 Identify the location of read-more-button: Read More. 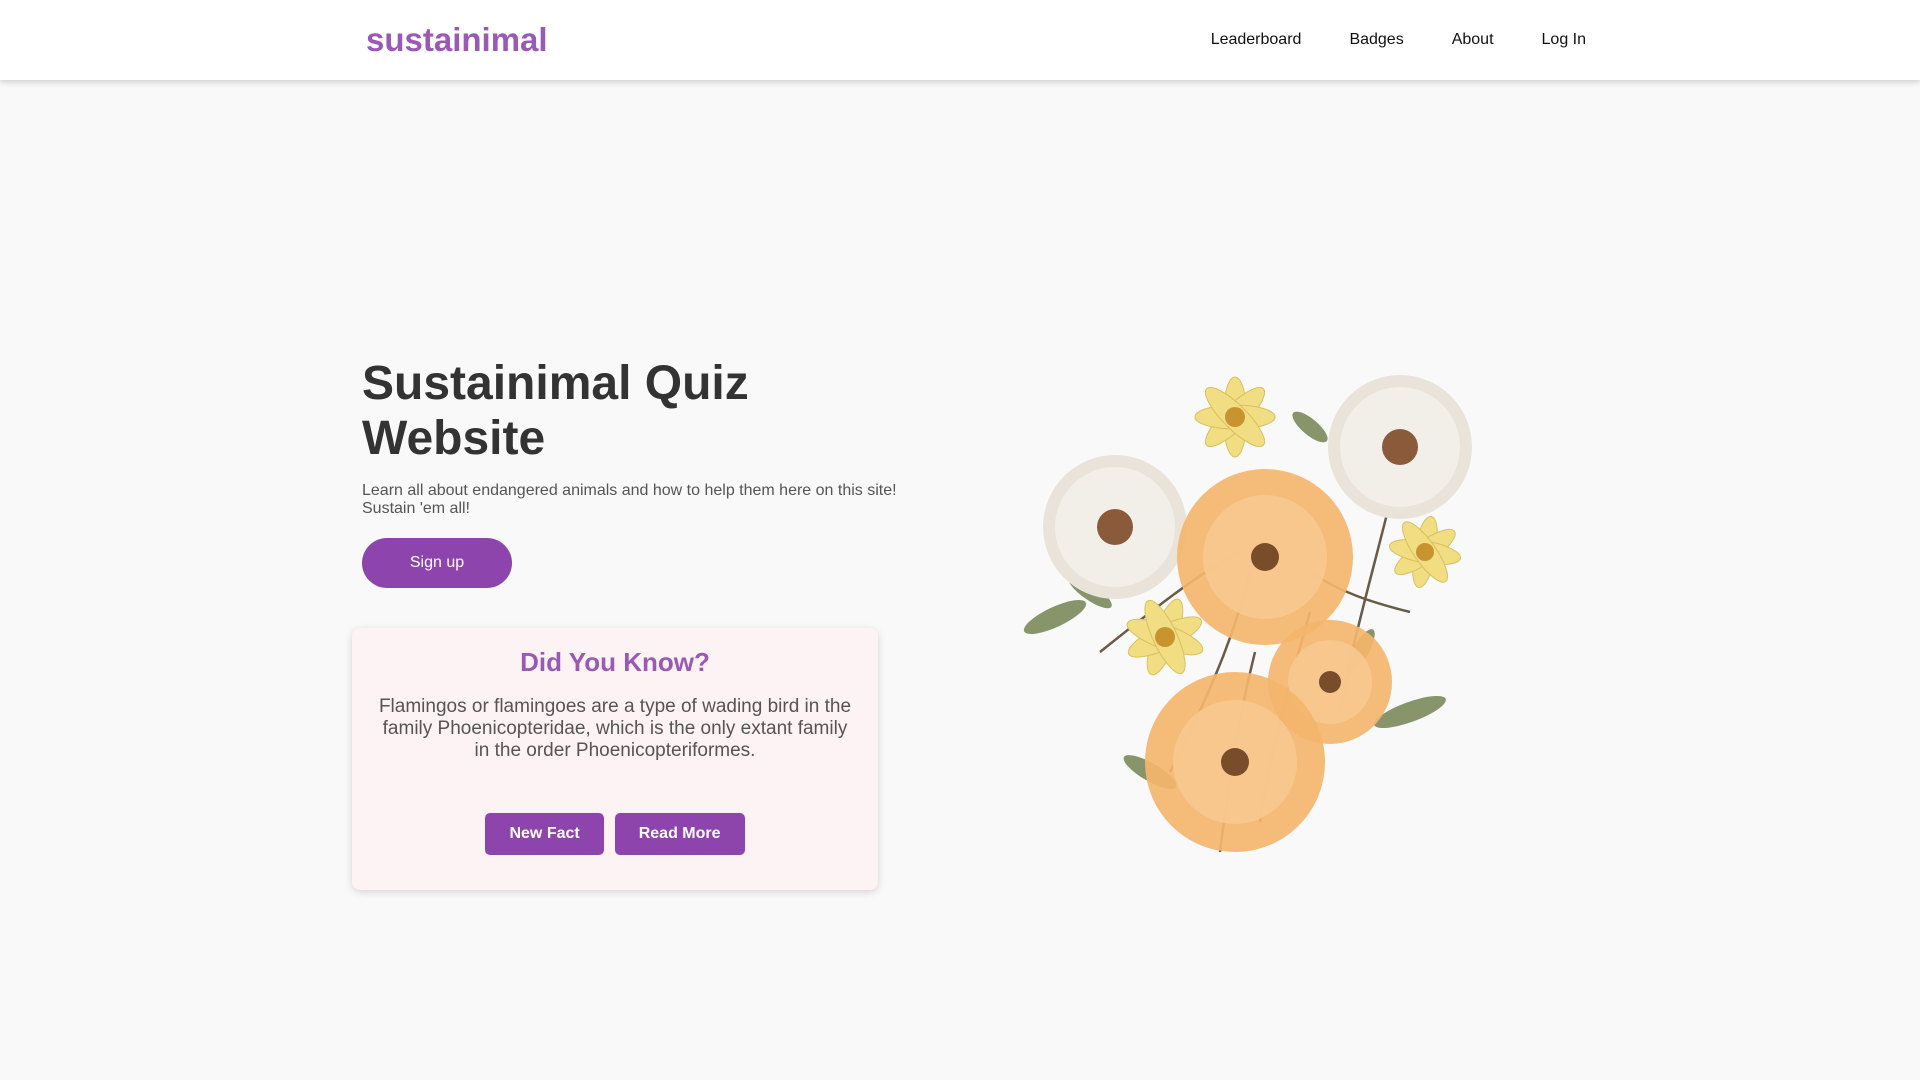
(679, 834).